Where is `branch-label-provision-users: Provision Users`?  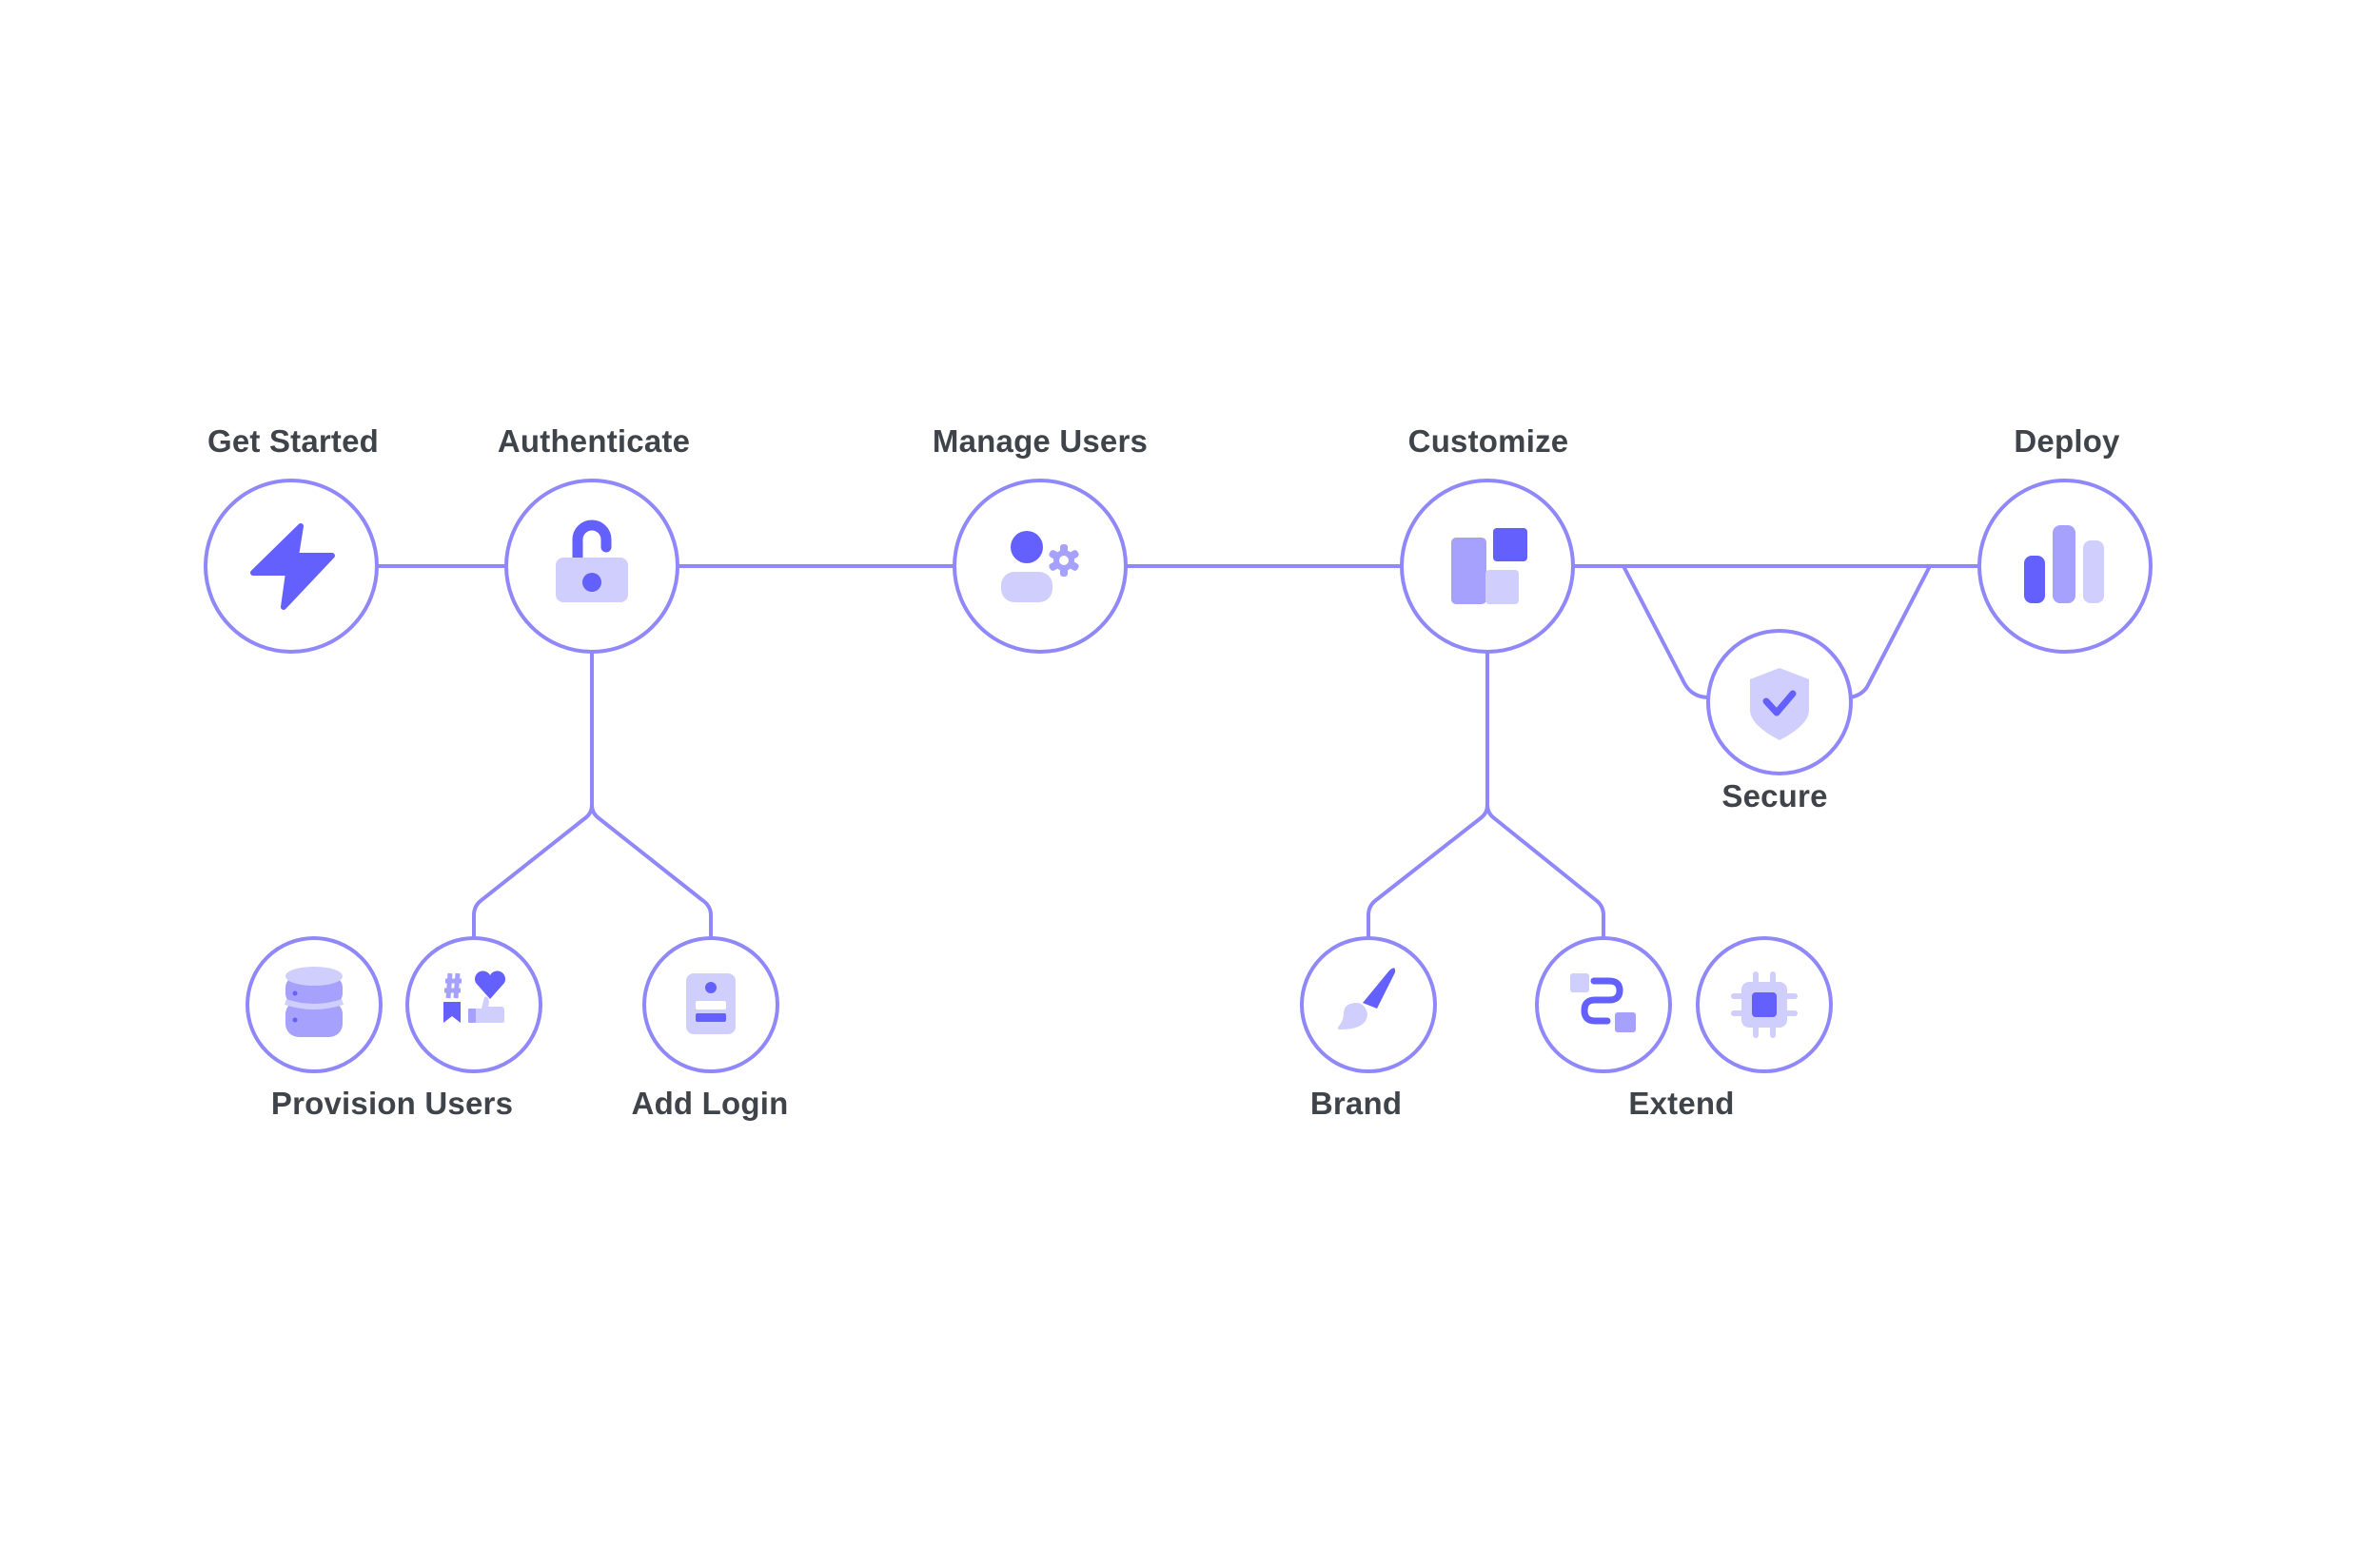
branch-label-provision-users: Provision Users is located at coordinates (392, 1103).